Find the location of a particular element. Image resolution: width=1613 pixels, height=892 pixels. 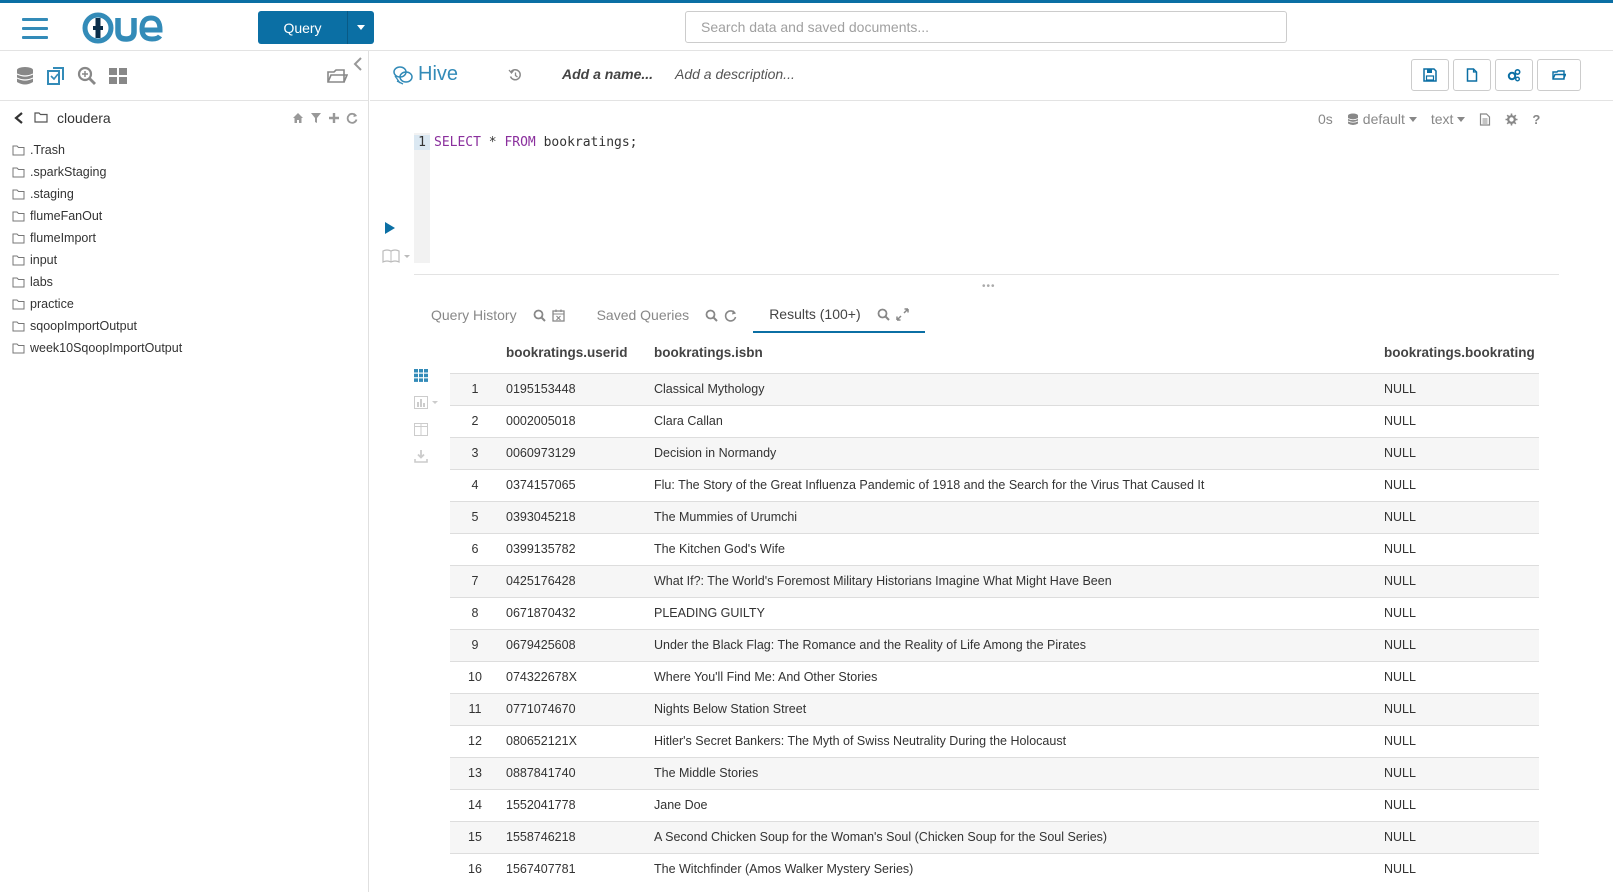

list-item: input is located at coordinates (184, 260).